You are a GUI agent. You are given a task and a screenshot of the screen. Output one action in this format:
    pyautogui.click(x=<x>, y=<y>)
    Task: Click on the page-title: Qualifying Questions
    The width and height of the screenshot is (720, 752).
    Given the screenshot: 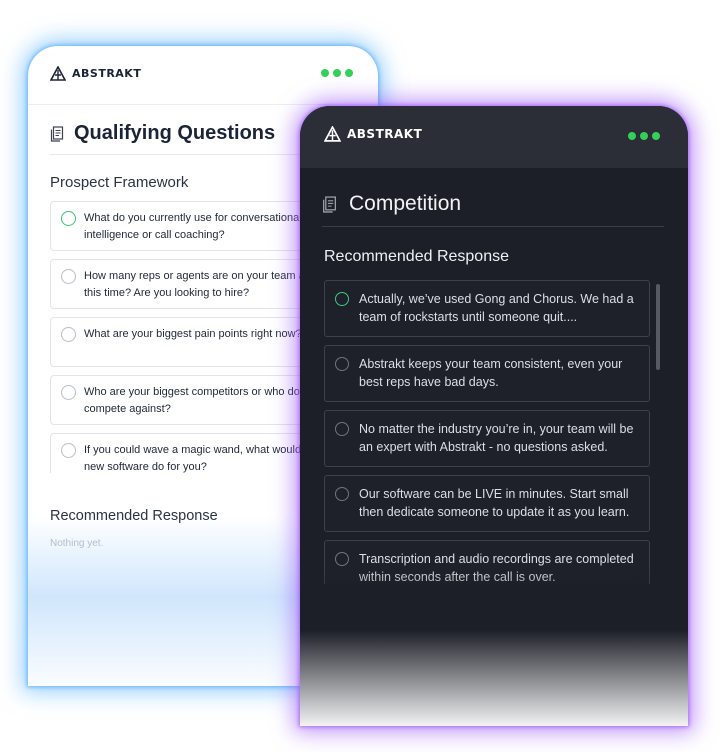 What is the action you would take?
    pyautogui.click(x=175, y=133)
    